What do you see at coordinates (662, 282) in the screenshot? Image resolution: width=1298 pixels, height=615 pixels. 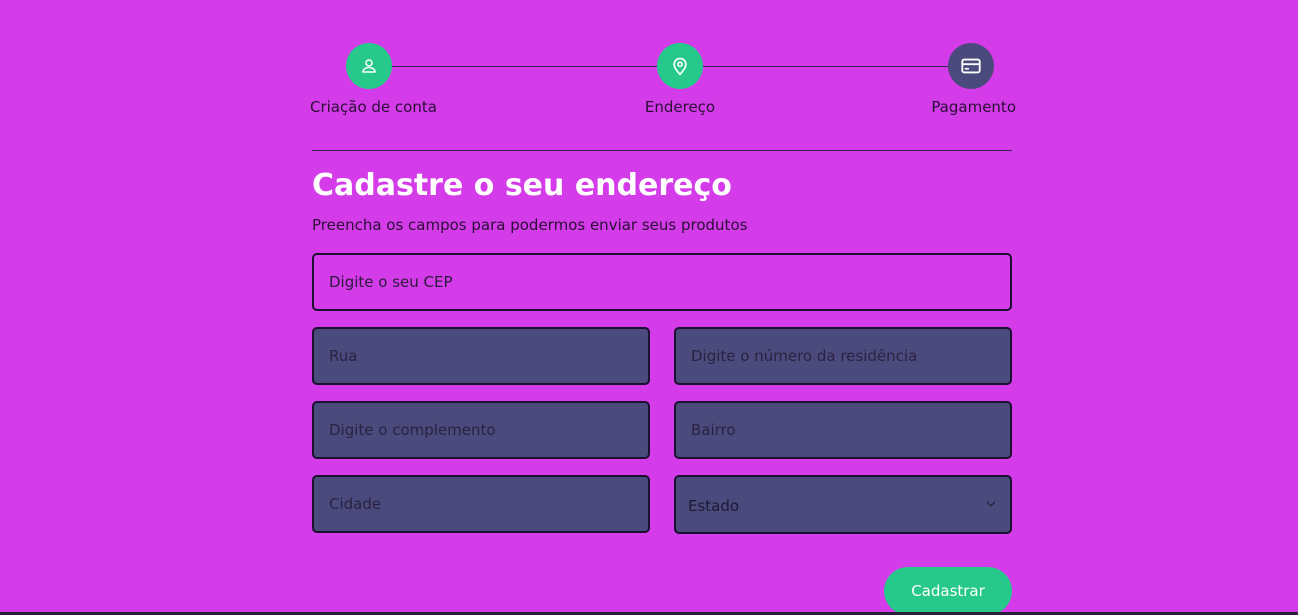 I see `cep-input` at bounding box center [662, 282].